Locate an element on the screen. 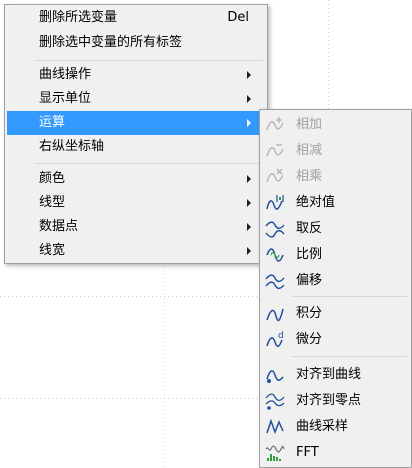  add-curve-icon is located at coordinates (275, 124).